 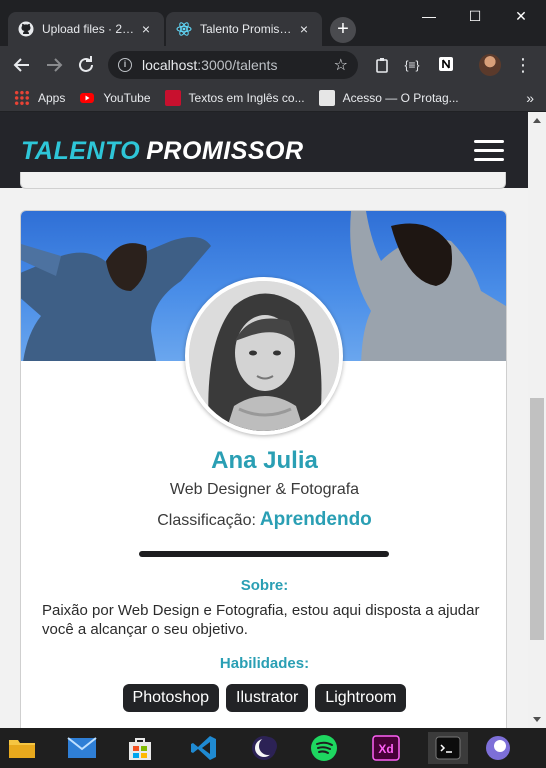 What do you see at coordinates (184, 29) in the screenshot?
I see `react-icon` at bounding box center [184, 29].